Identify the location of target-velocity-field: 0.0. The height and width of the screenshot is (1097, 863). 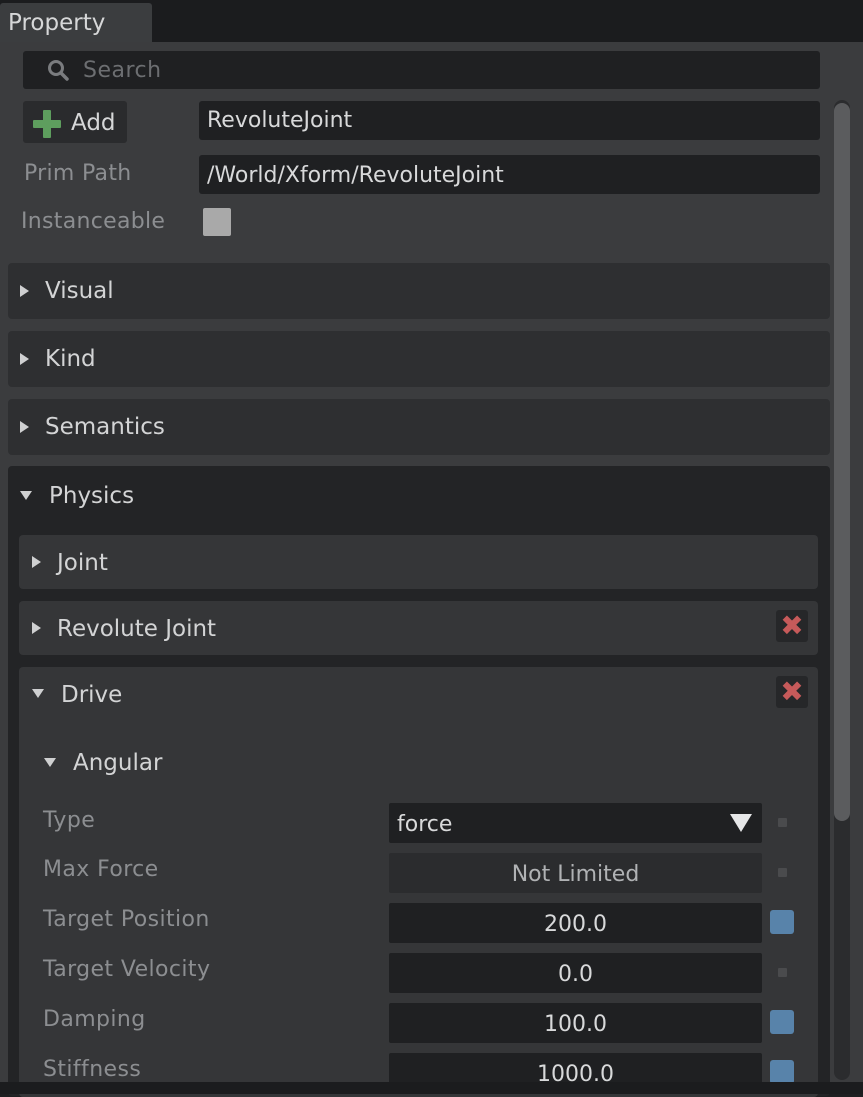
(575, 973).